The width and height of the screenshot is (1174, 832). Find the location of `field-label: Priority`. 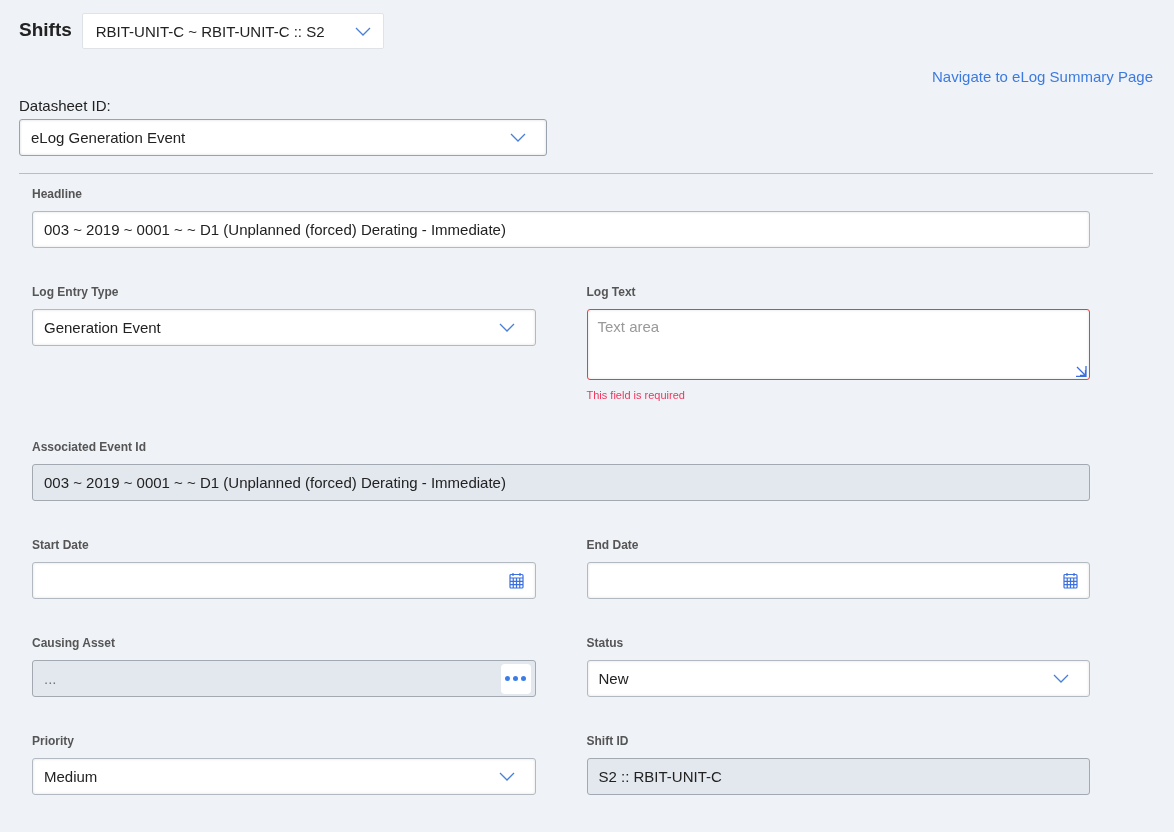

field-label: Priority is located at coordinates (53, 741).